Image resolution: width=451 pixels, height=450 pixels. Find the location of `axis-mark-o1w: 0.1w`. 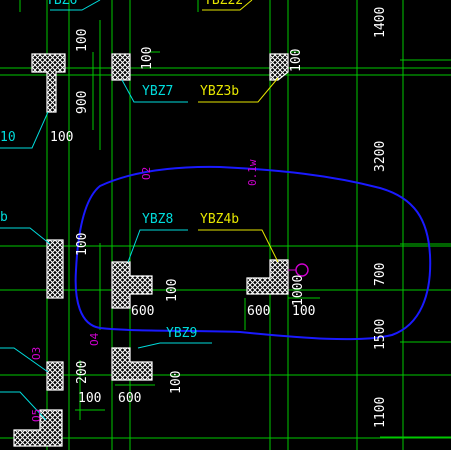

axis-mark-o1w: 0.1w is located at coordinates (252, 173).